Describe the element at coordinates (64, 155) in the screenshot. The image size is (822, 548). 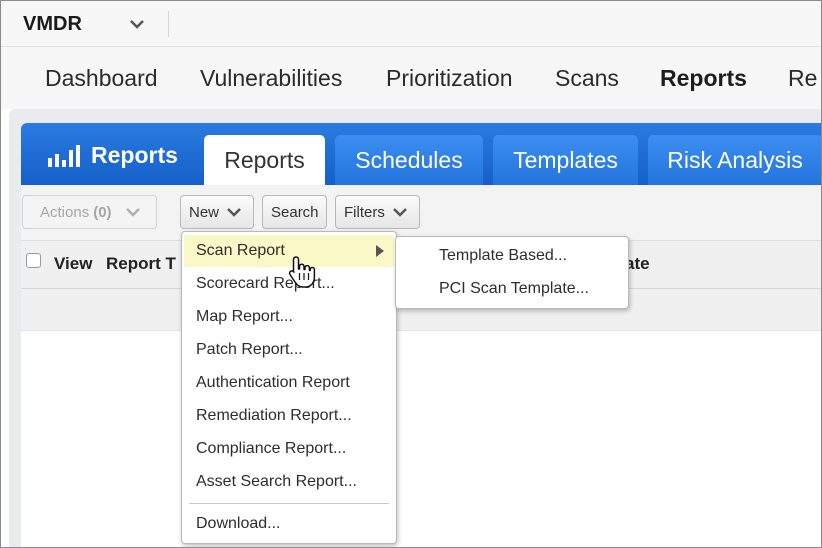
I see `bar-chart-icon` at that location.